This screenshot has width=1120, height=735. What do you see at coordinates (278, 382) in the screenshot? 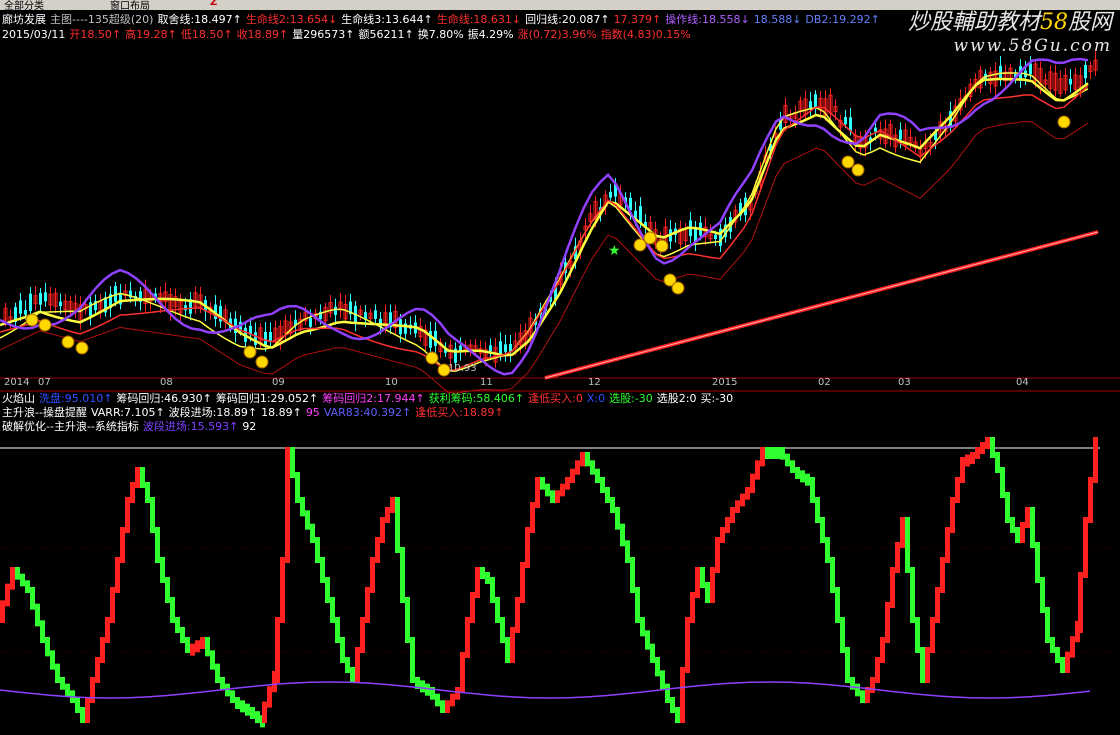
I see `x-axis-label: 09` at bounding box center [278, 382].